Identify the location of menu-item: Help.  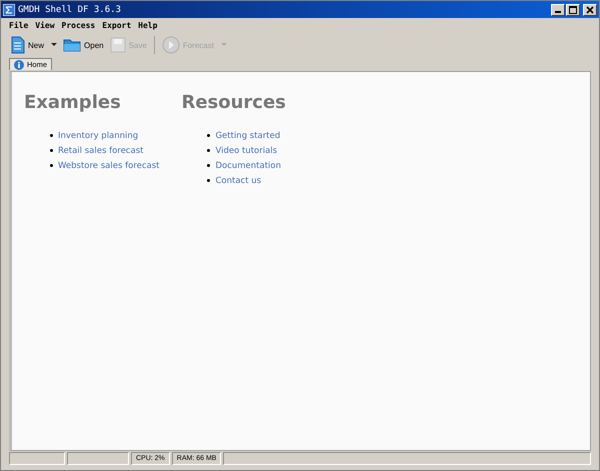
(148, 25).